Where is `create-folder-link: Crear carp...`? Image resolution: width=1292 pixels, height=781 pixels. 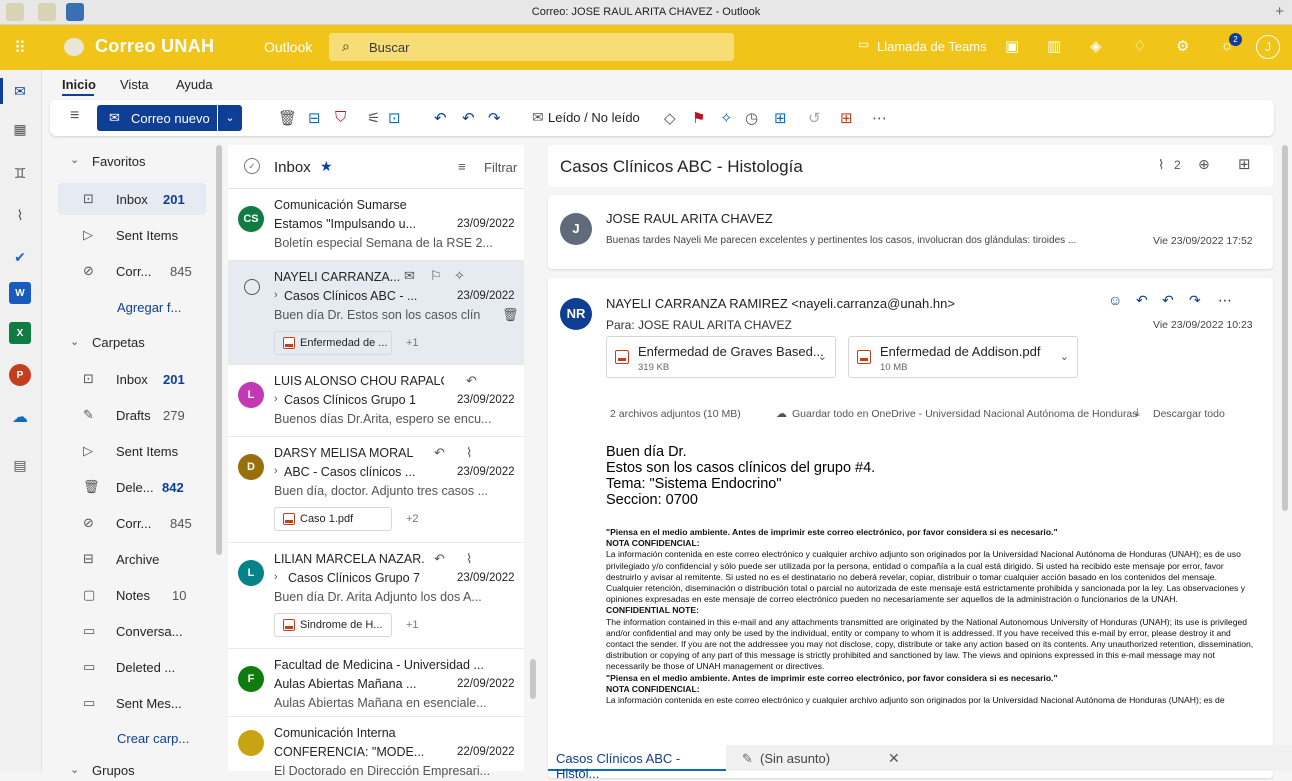
create-folder-link: Crear carp... is located at coordinates (153, 738).